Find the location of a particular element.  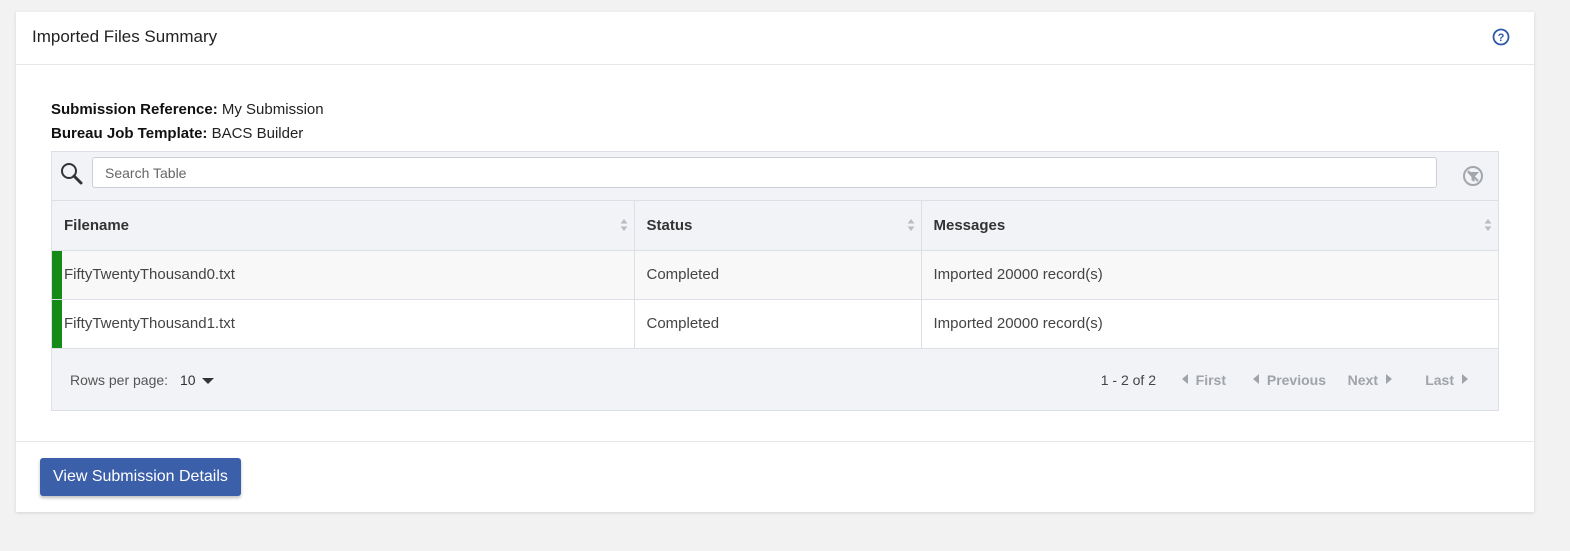

panel-title: Imported Files Summary is located at coordinates (125, 36).